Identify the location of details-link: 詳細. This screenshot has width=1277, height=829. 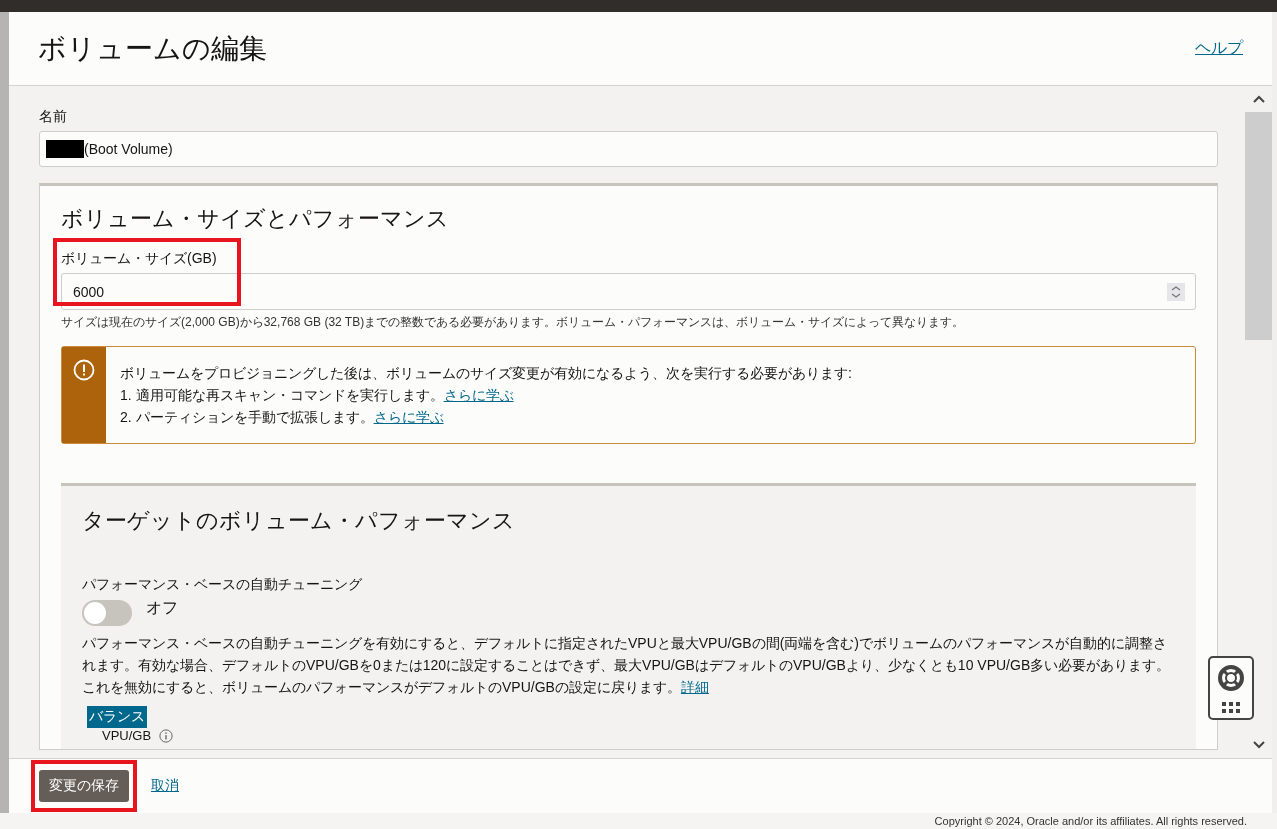
(694, 687).